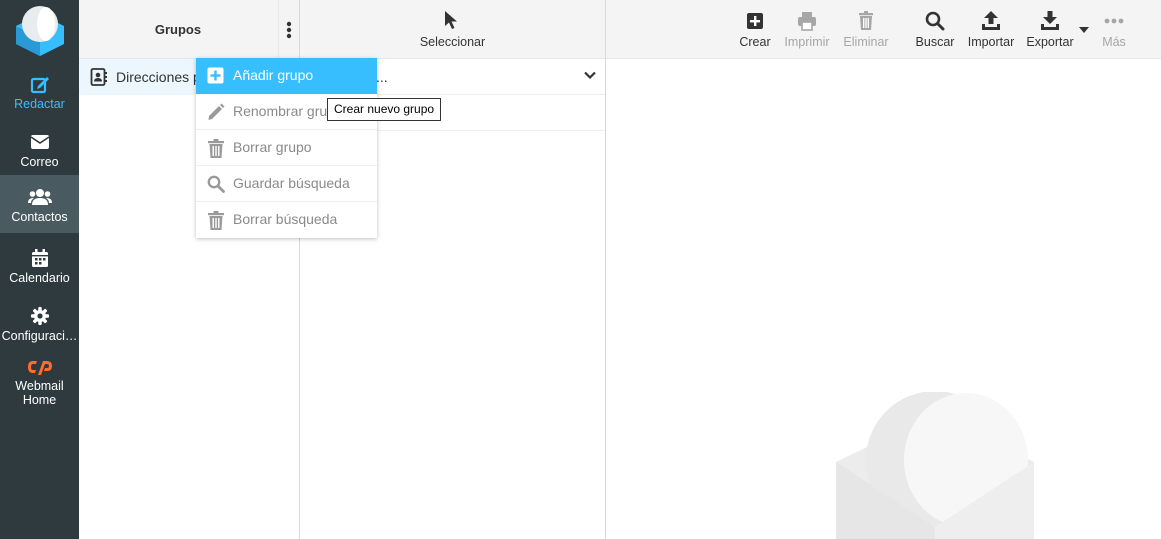  I want to click on select-label: Seleccionar, so click(452, 42).